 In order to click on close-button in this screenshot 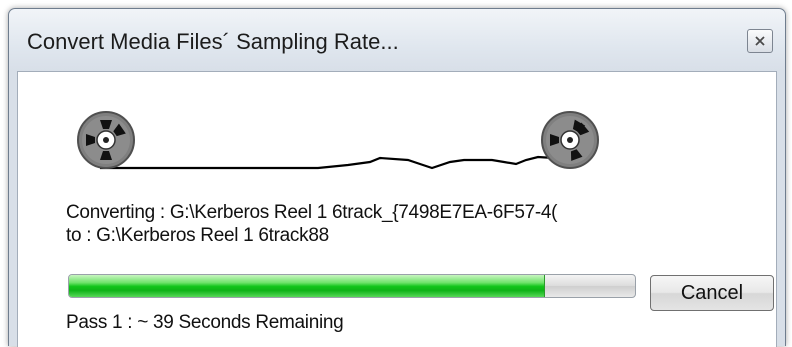, I will do `click(760, 41)`.